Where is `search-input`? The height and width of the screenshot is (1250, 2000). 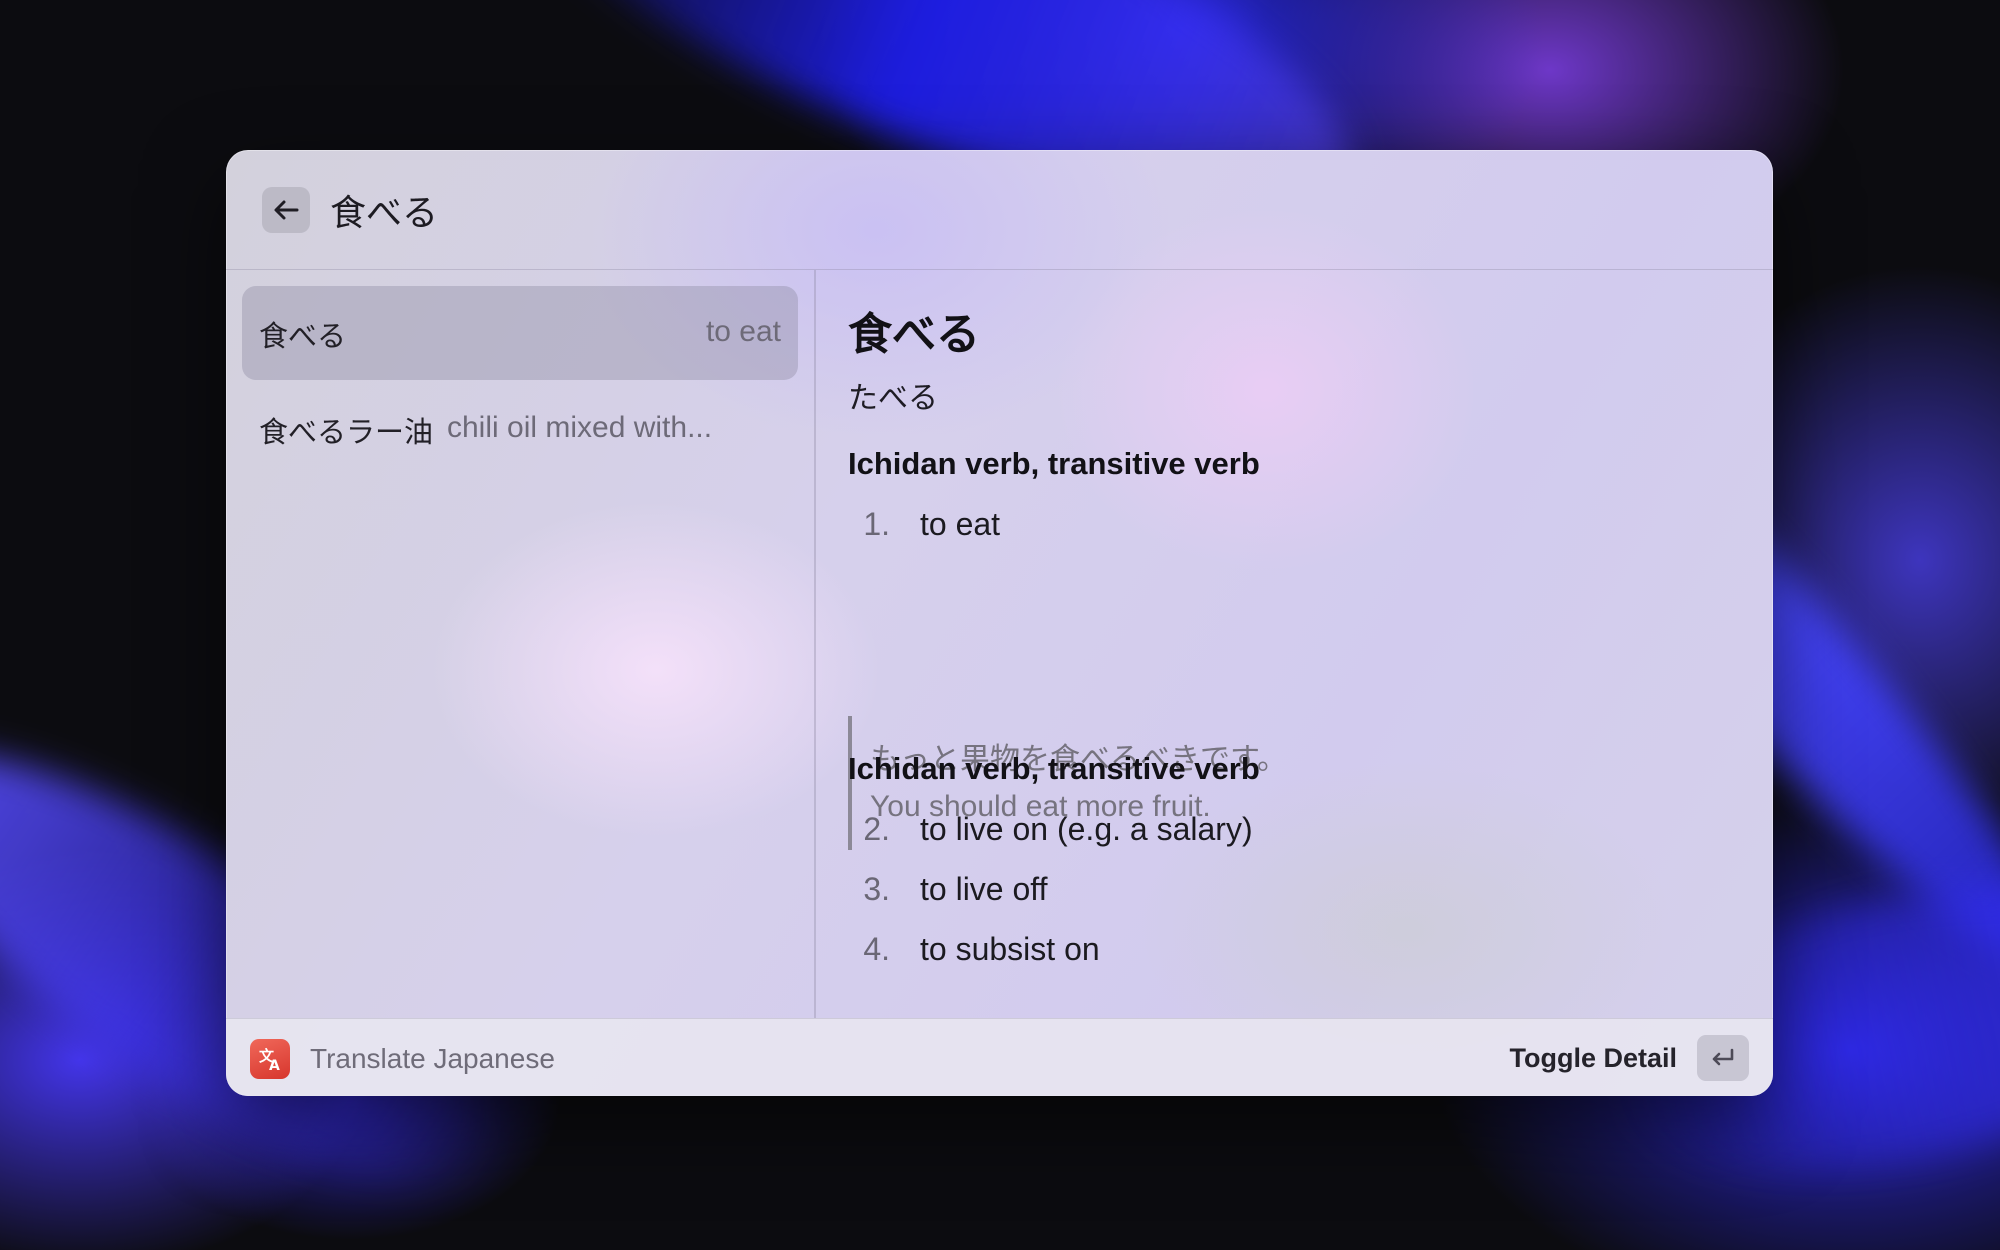
search-input is located at coordinates (980, 210).